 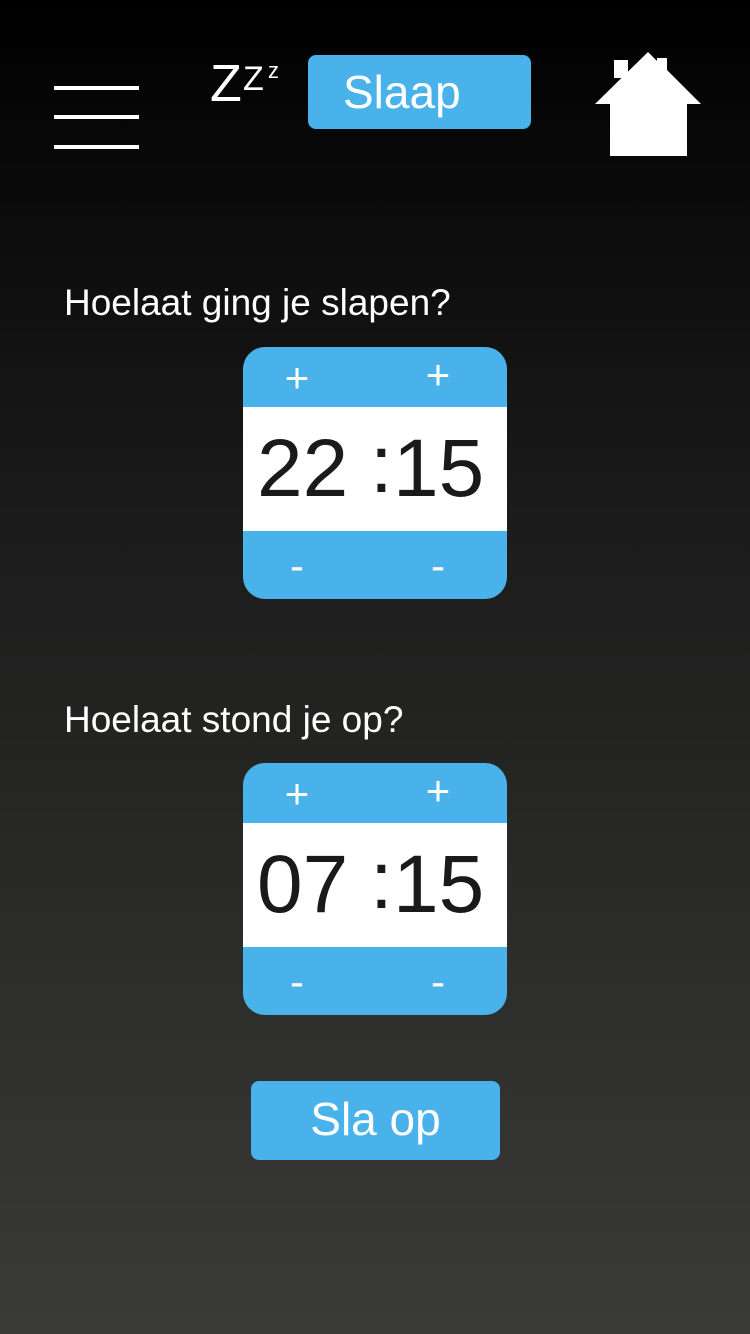 I want to click on bedtime-minutes-increment-button: +, so click(x=438, y=375).